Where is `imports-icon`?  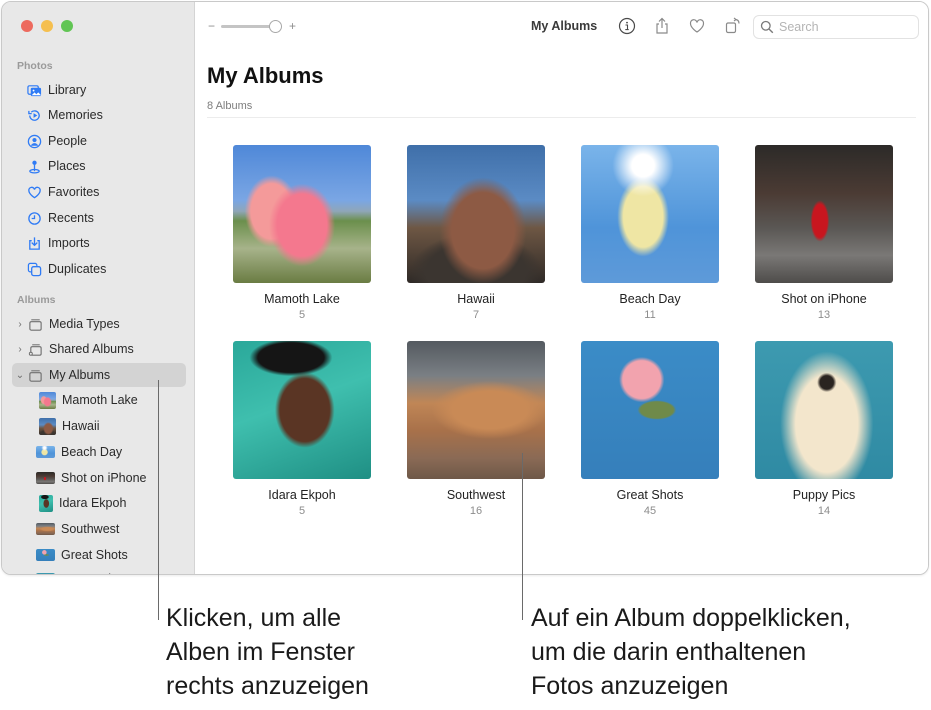 imports-icon is located at coordinates (34, 243).